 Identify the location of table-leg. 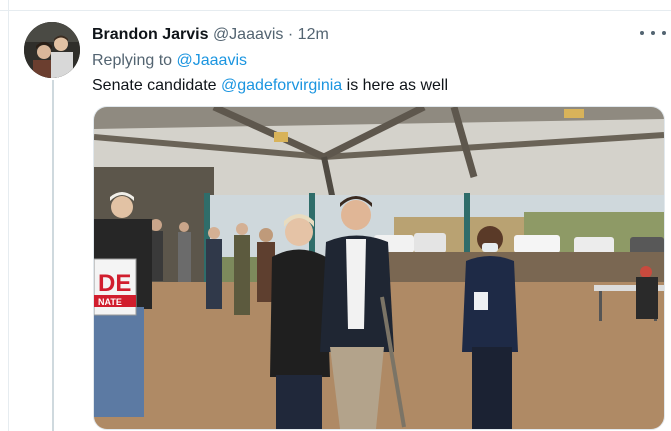
(600, 306).